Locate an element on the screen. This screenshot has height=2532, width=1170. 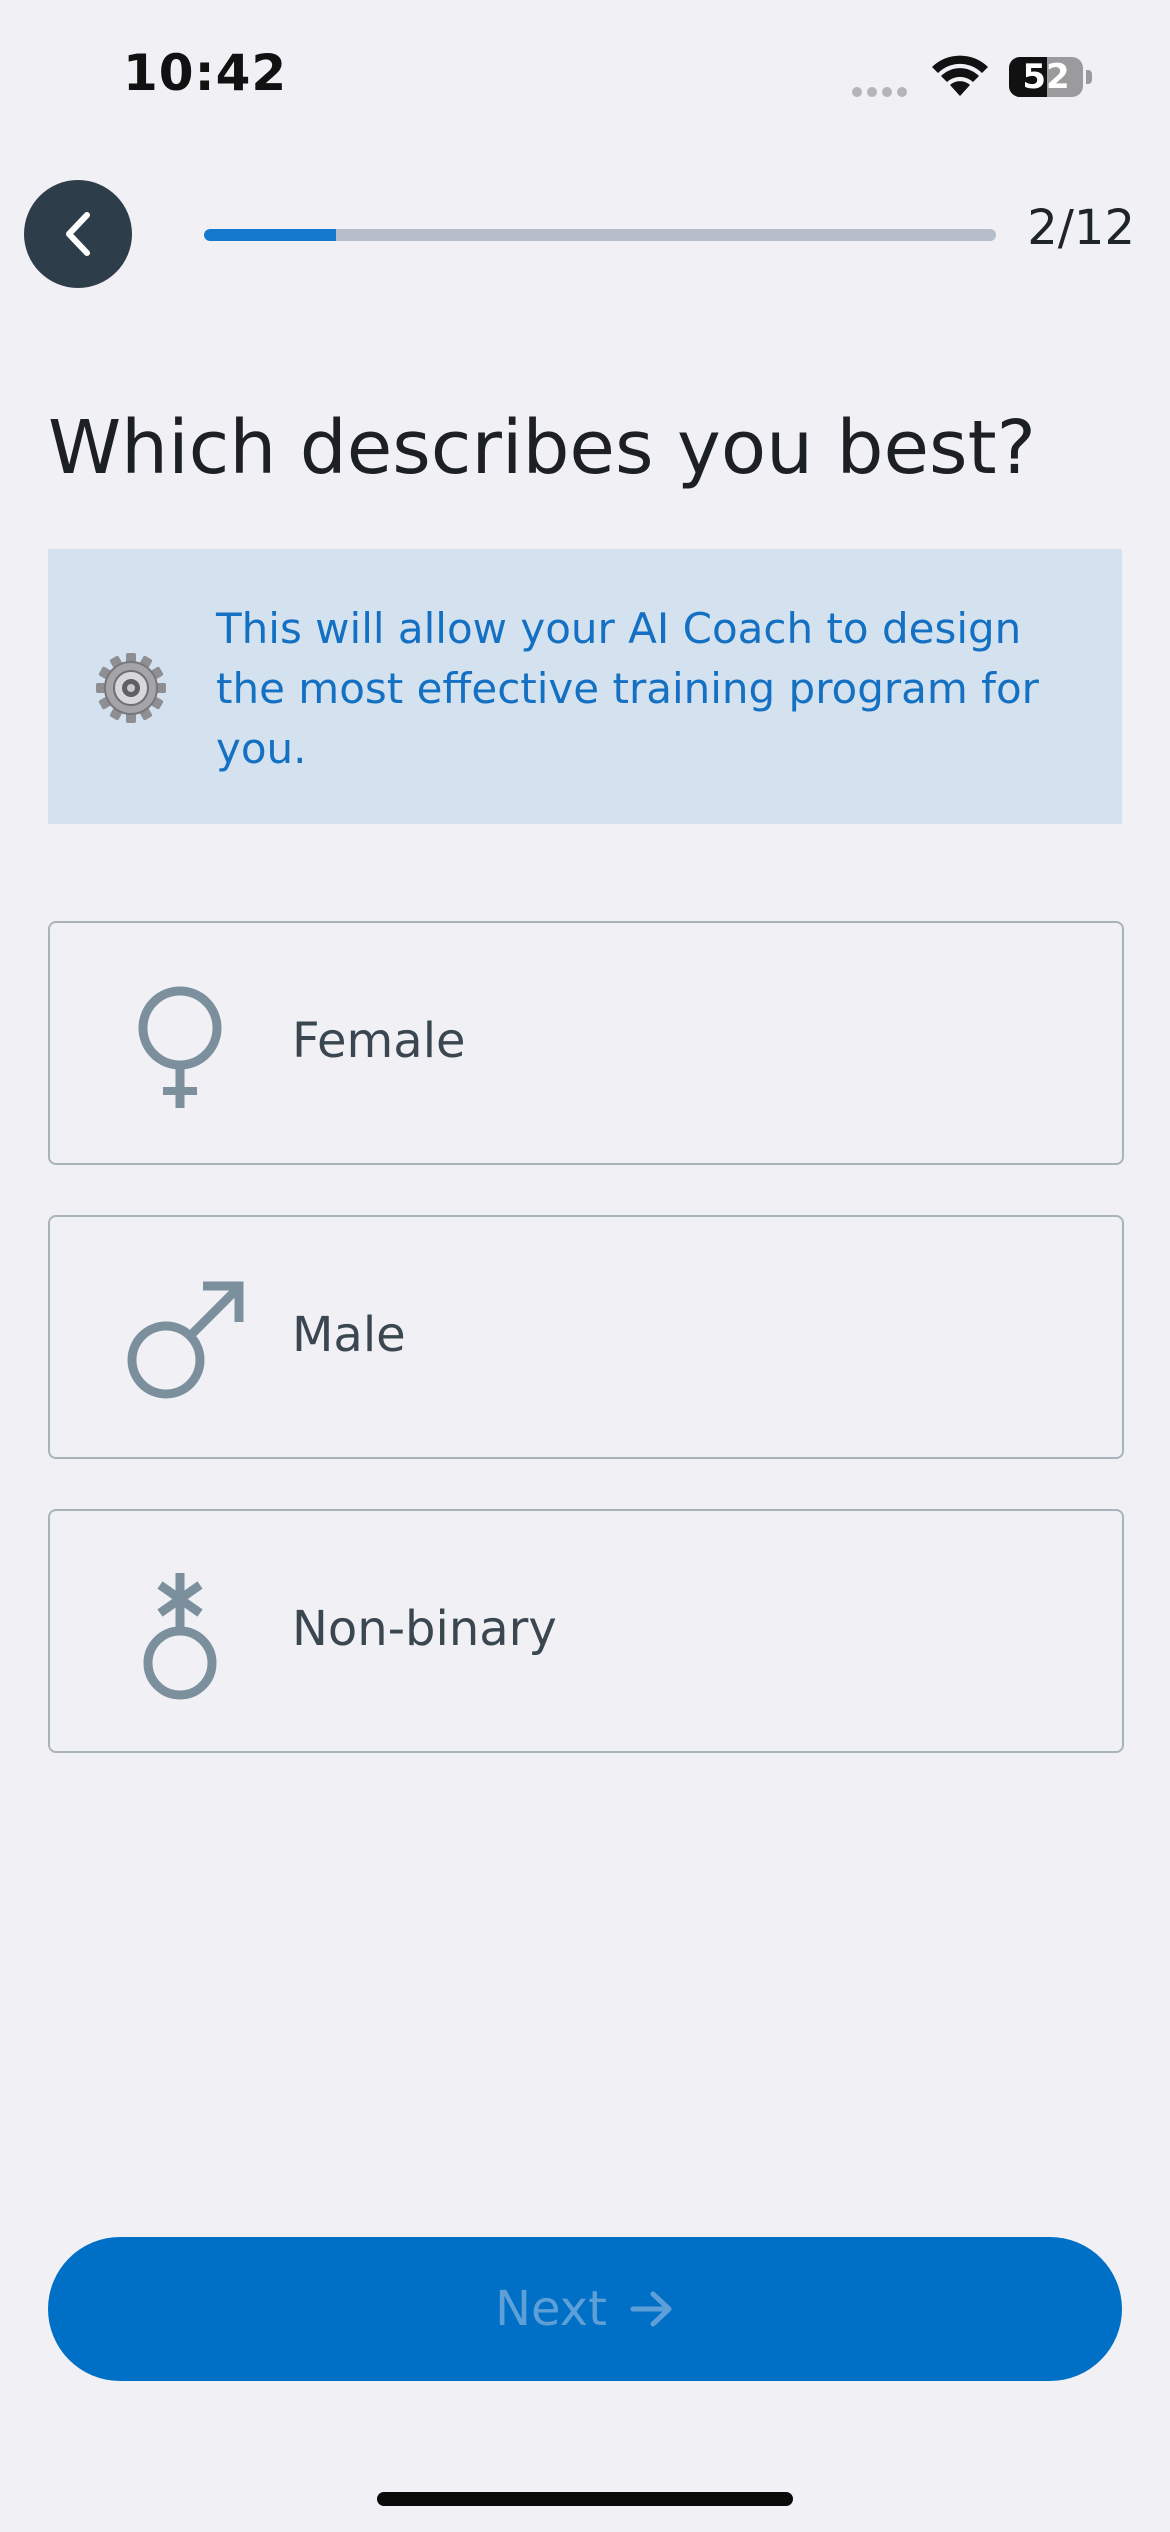
battery-icon: 52 is located at coordinates (1046, 77).